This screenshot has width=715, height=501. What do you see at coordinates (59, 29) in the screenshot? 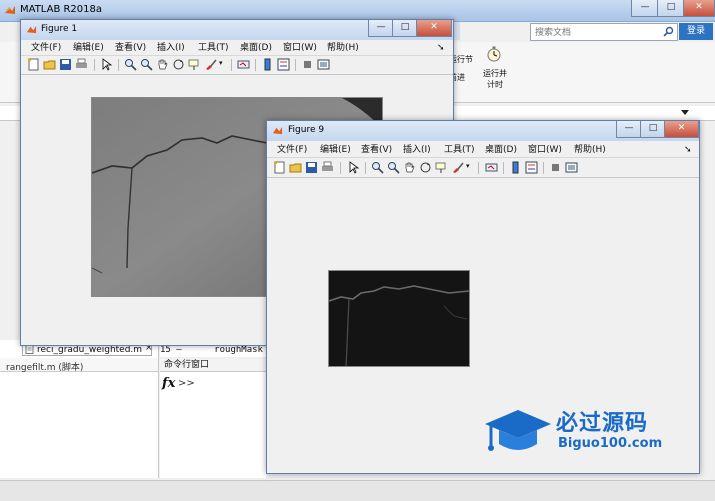
I see `figure-1-title: Figure 1` at bounding box center [59, 29].